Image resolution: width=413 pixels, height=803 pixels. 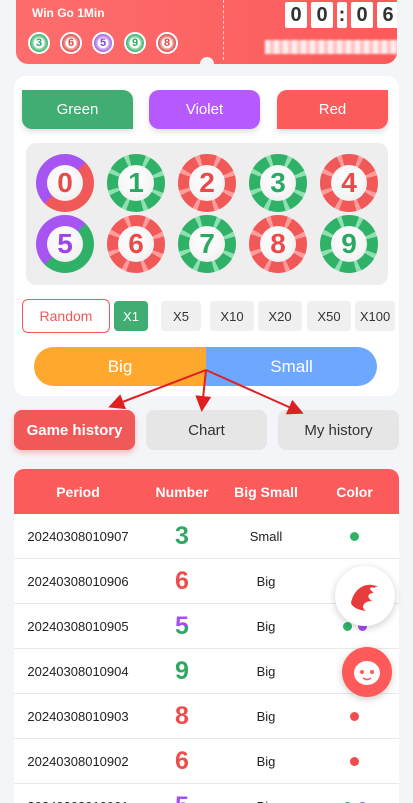 I want to click on big-button: Big, so click(x=120, y=366).